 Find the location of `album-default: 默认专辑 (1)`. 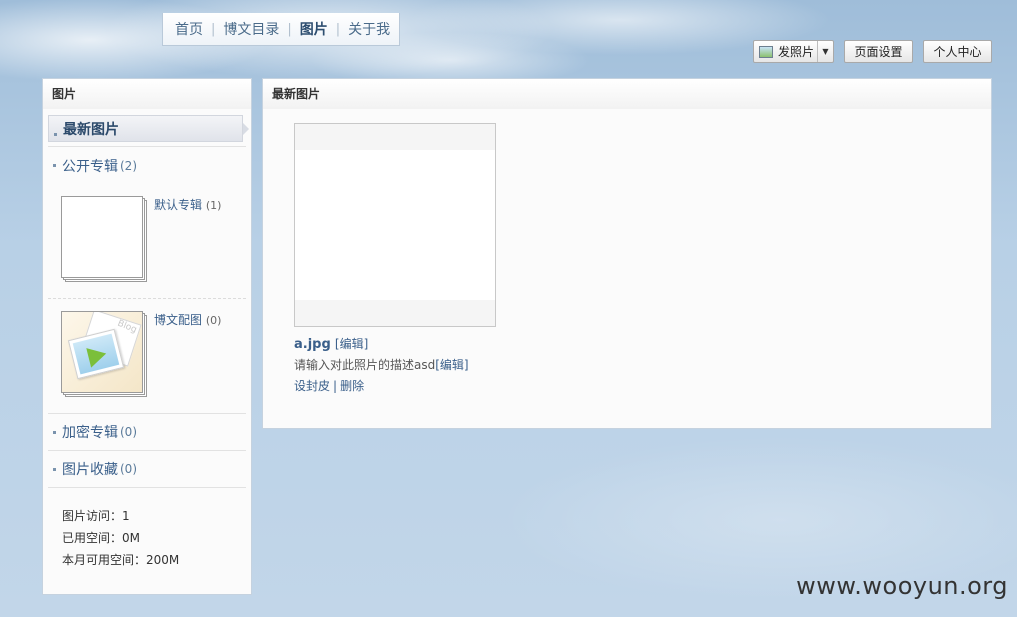

album-default: 默认专辑 (1) is located at coordinates (147, 241).